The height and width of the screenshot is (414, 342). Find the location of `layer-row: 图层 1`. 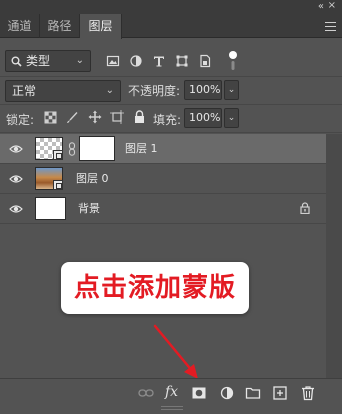

layer-row: 图层 1 is located at coordinates (163, 149).